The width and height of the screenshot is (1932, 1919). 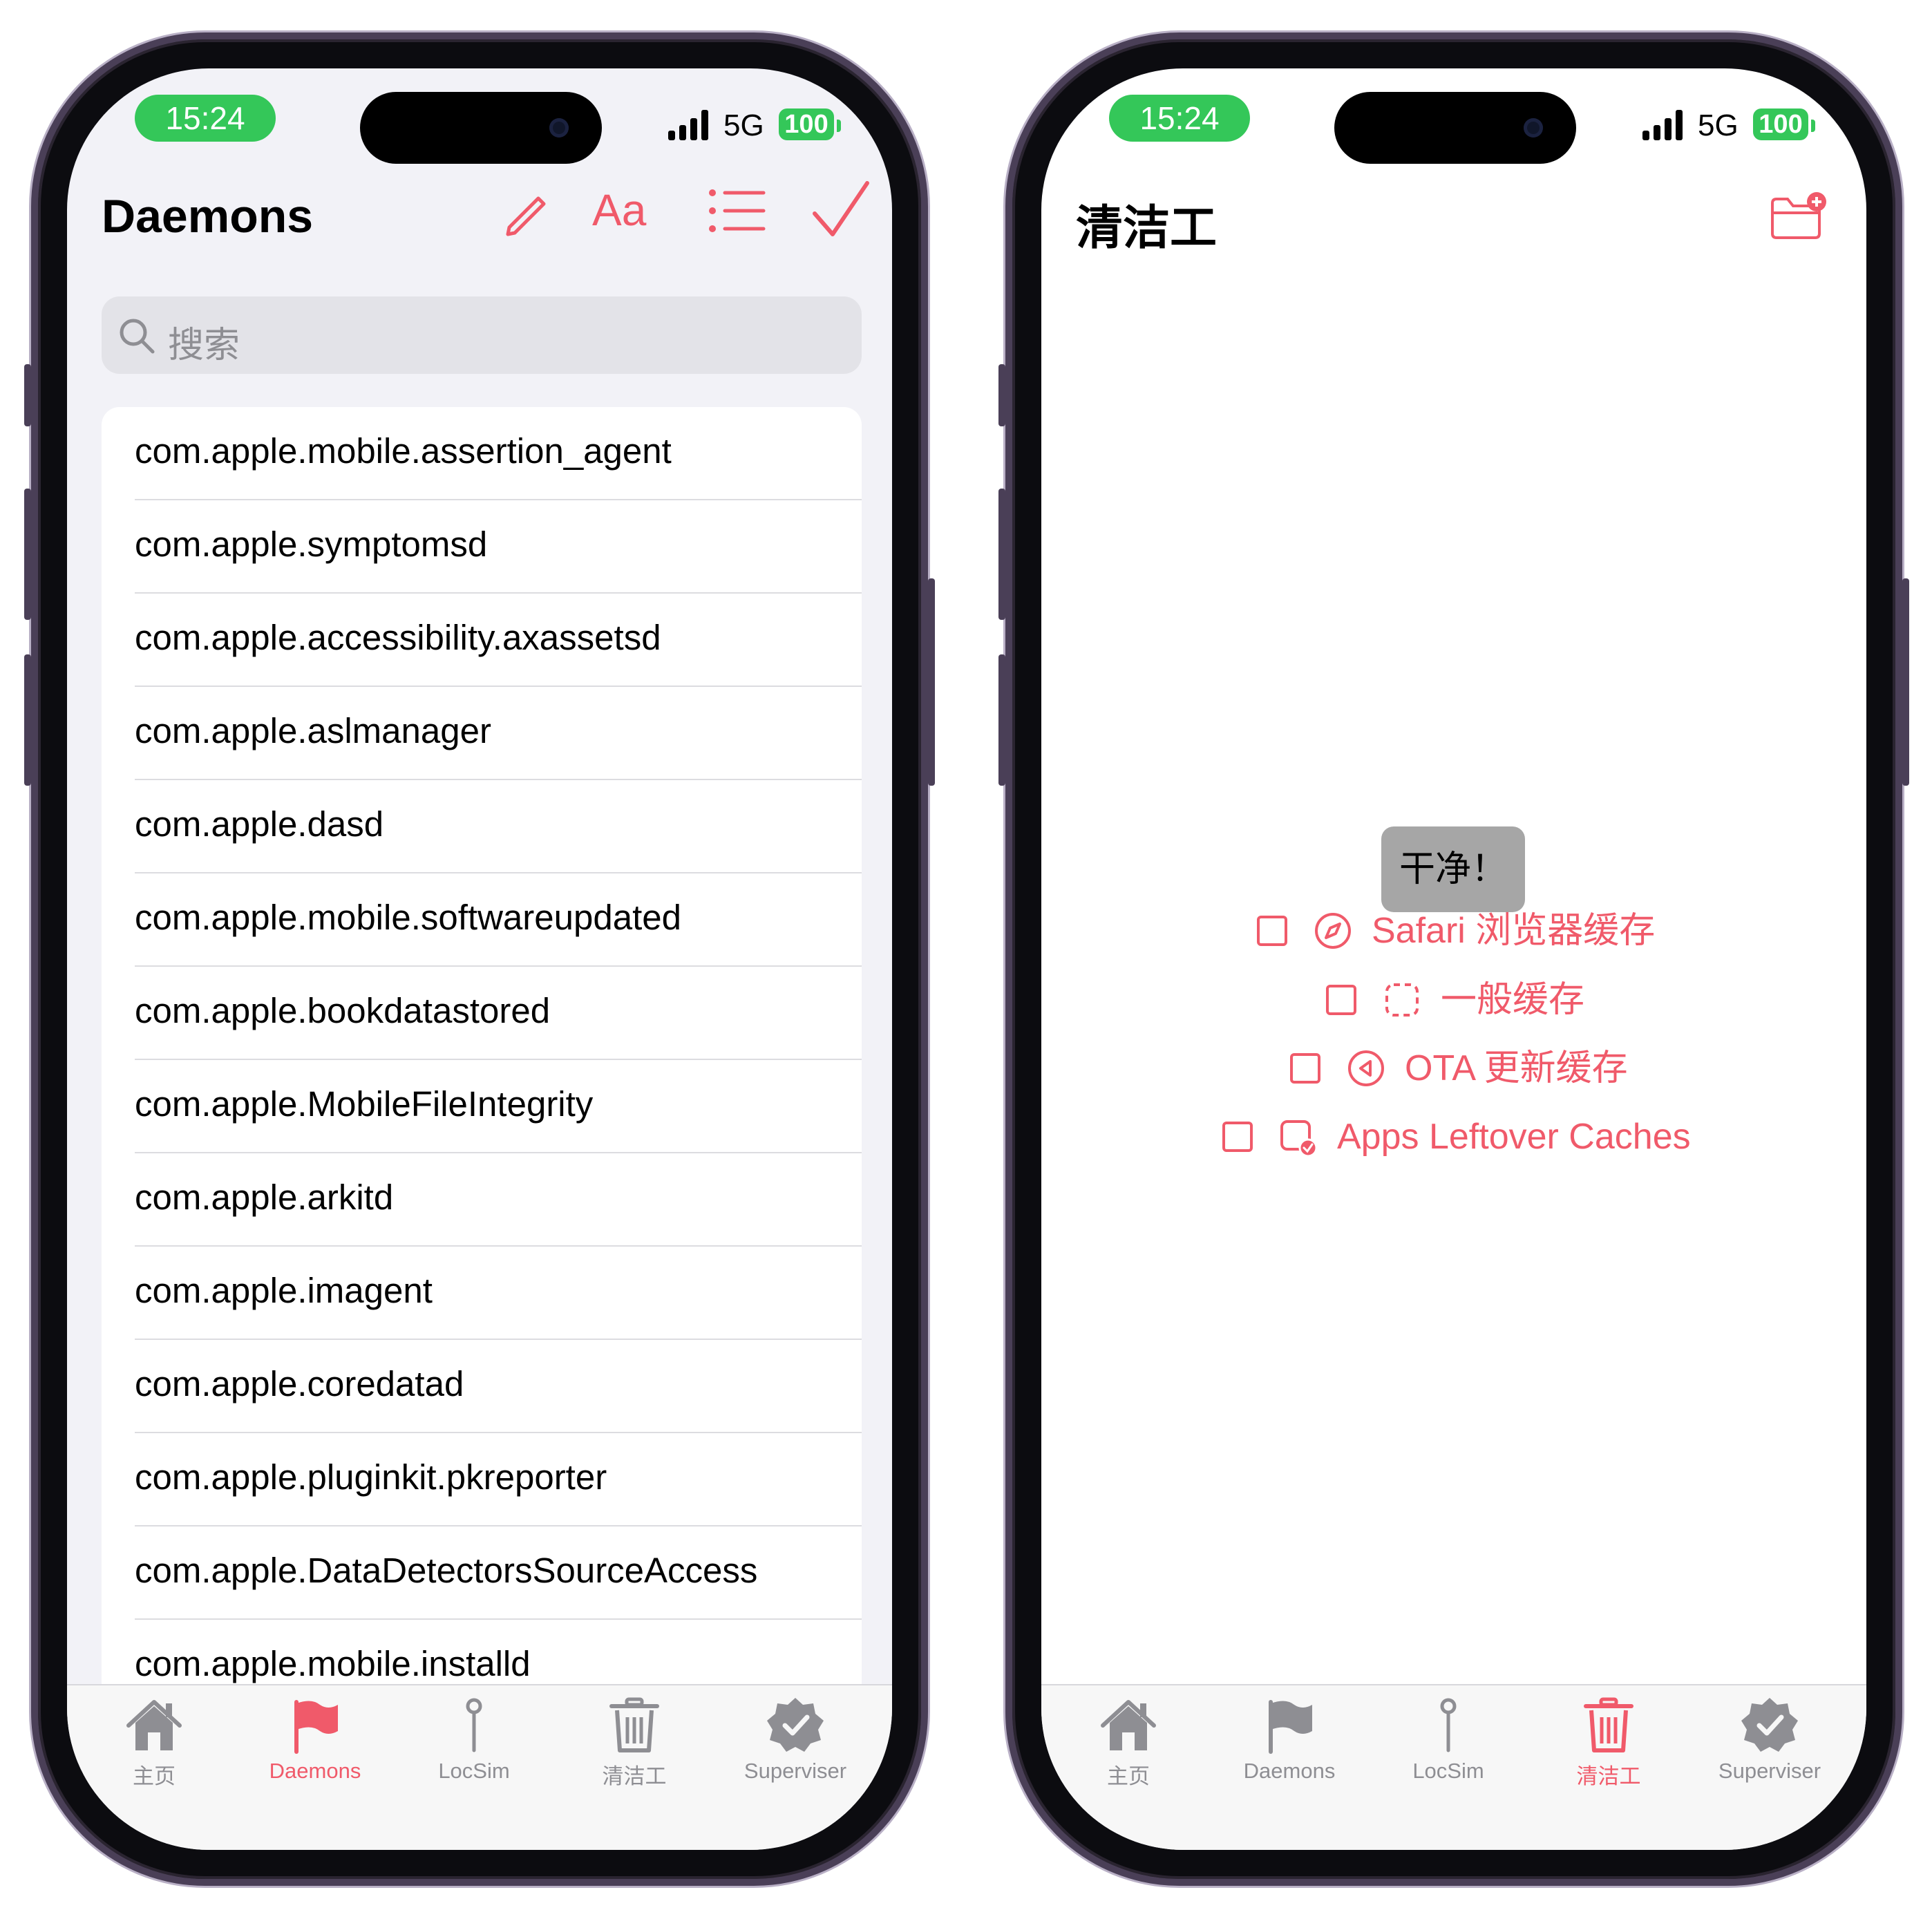 What do you see at coordinates (1453, 869) in the screenshot?
I see `clean-button: 干净！` at bounding box center [1453, 869].